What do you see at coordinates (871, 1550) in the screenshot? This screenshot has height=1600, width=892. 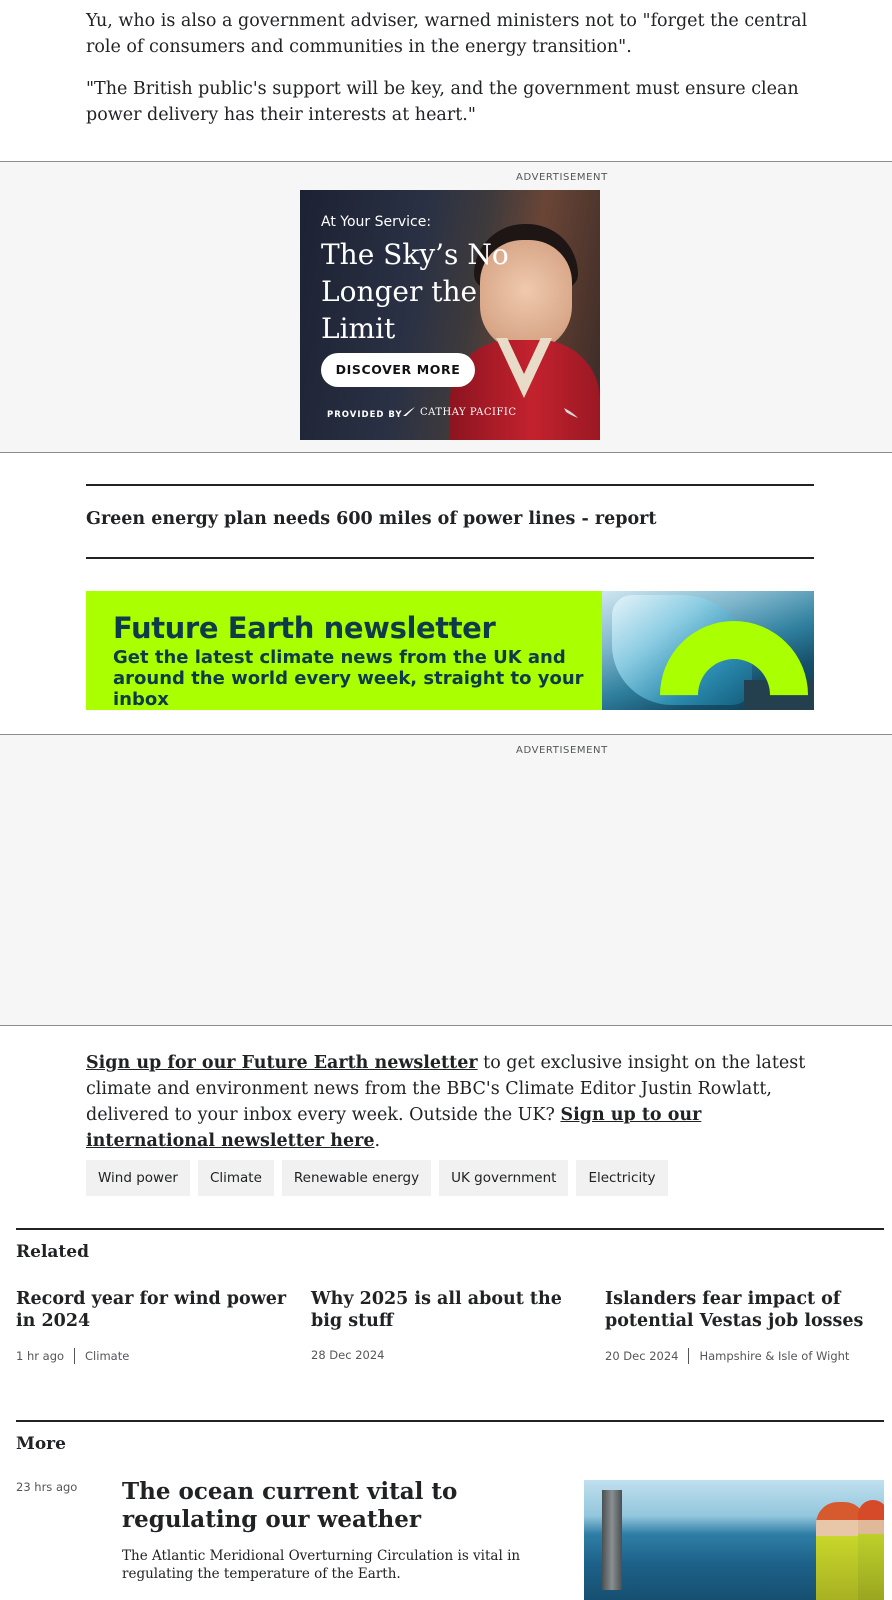 I see `researcher-figure` at bounding box center [871, 1550].